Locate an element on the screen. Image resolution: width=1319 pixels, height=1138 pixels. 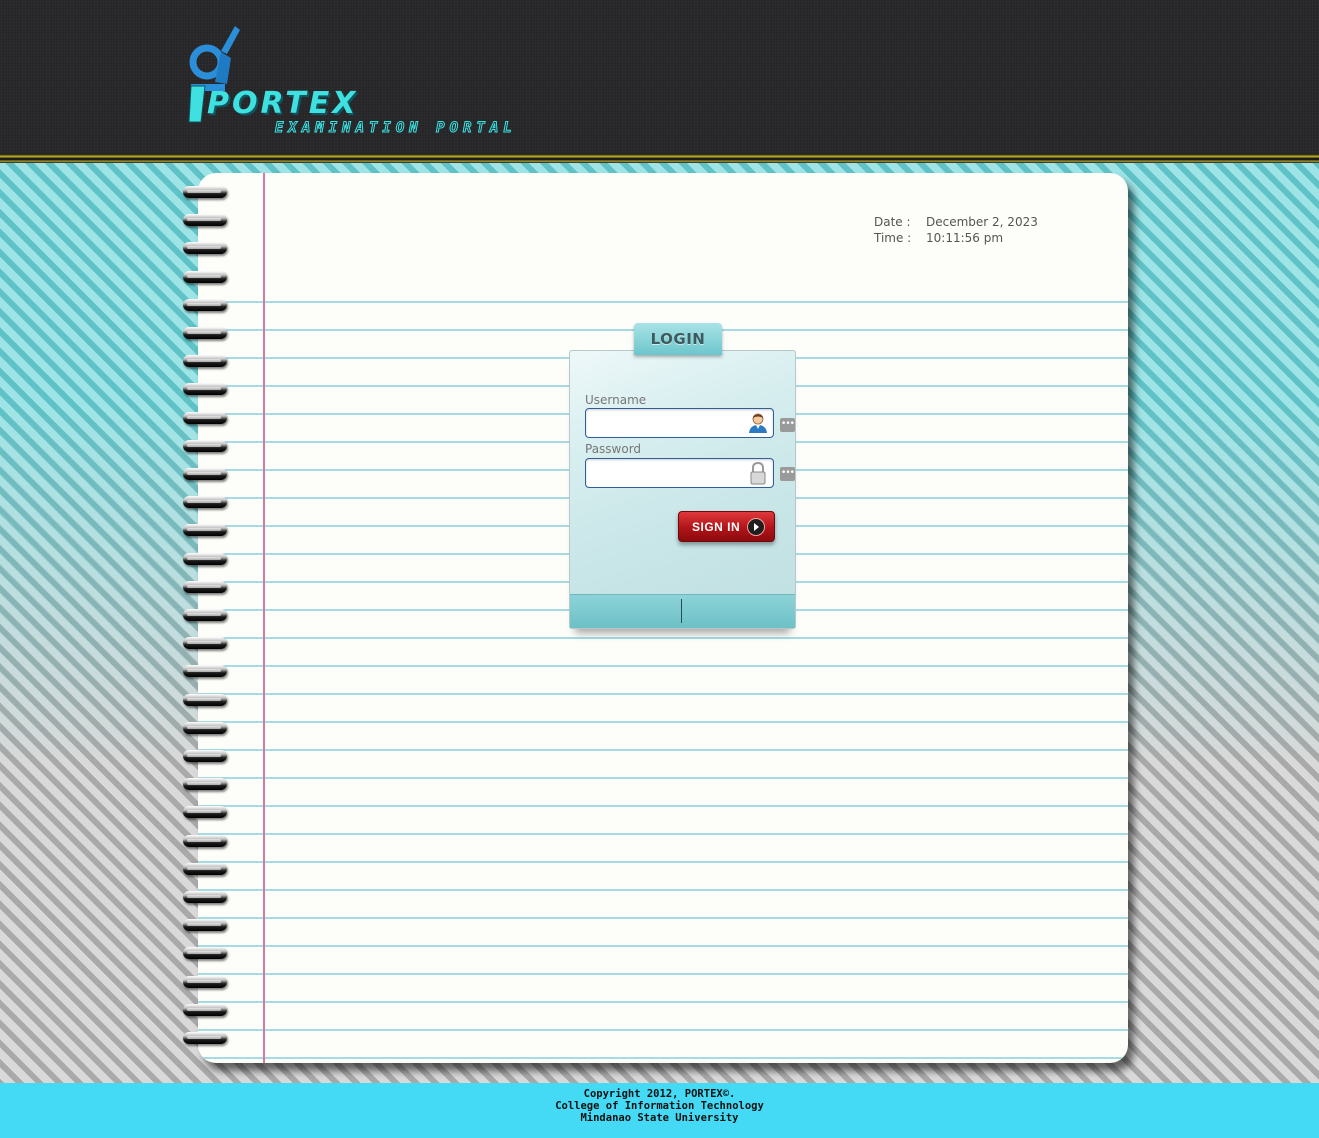
copyright-text: Copyright 2012, PORTEX©. is located at coordinates (659, 1094).